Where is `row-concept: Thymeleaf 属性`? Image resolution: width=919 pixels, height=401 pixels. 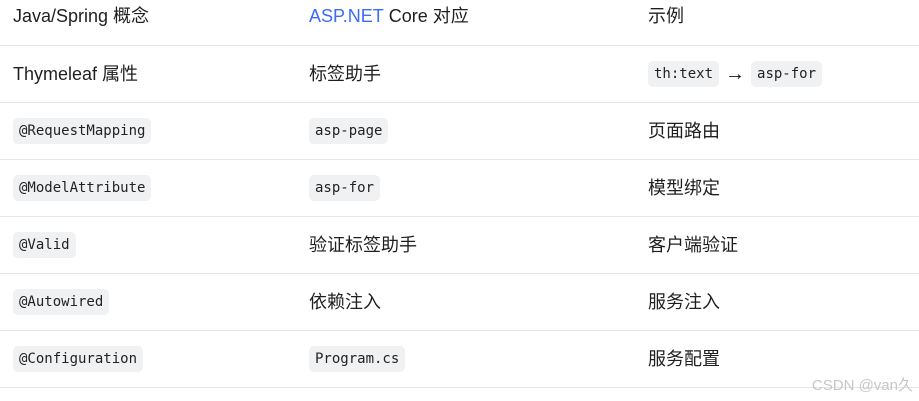 row-concept: Thymeleaf 属性 is located at coordinates (76, 74).